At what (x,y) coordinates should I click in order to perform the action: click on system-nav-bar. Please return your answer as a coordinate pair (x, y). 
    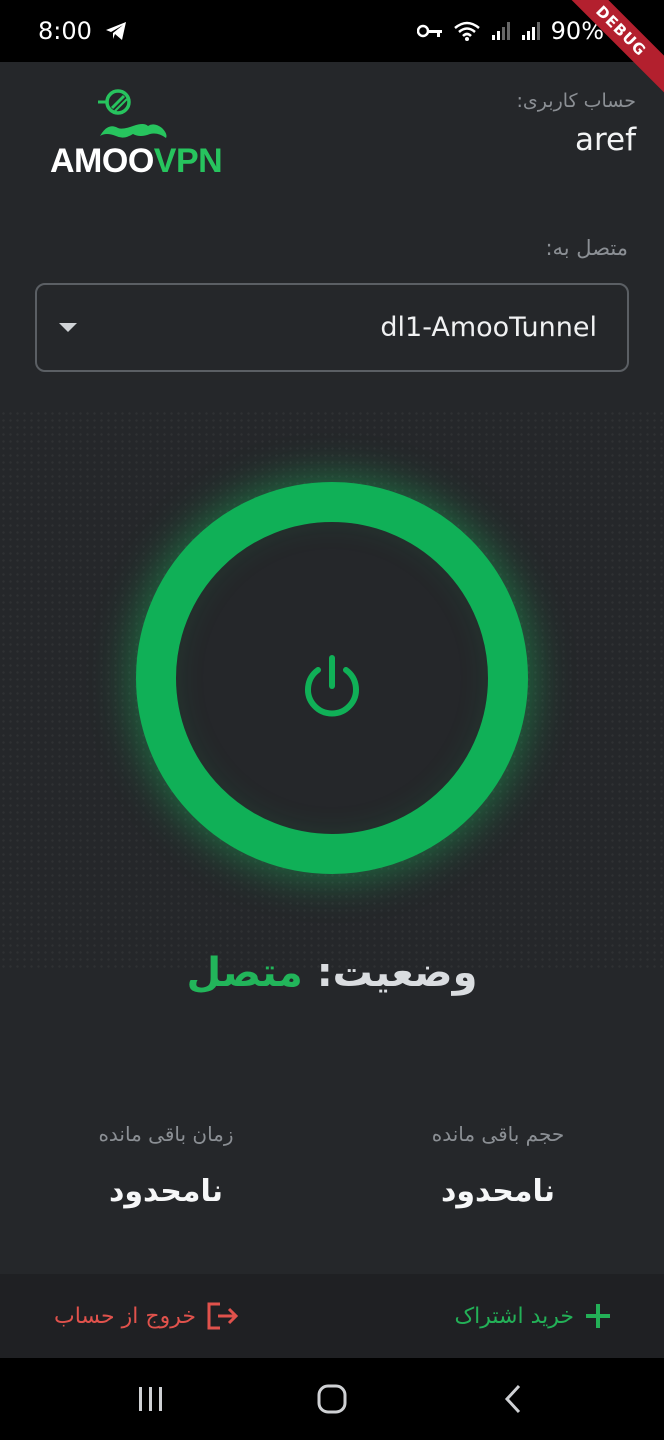
    Looking at the image, I should click on (332, 1399).